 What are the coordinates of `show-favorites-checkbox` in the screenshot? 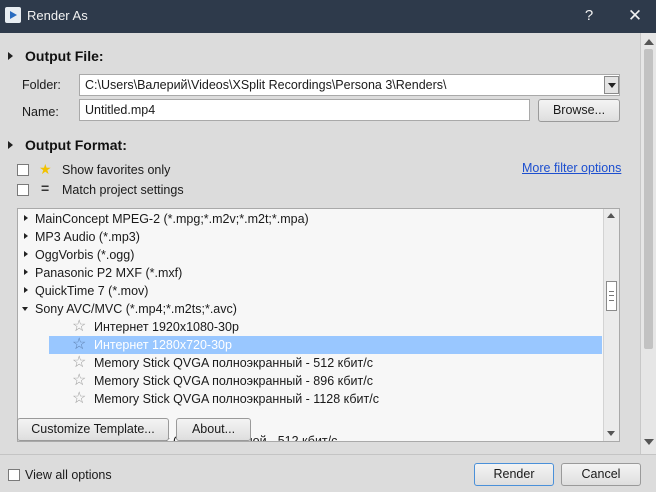 It's located at (23, 170).